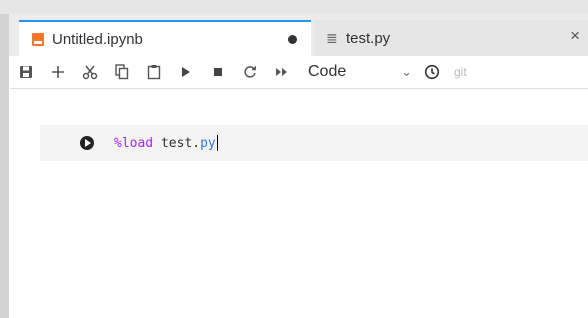 The width and height of the screenshot is (588, 318). I want to click on code-cell: %load test. py, so click(314, 143).